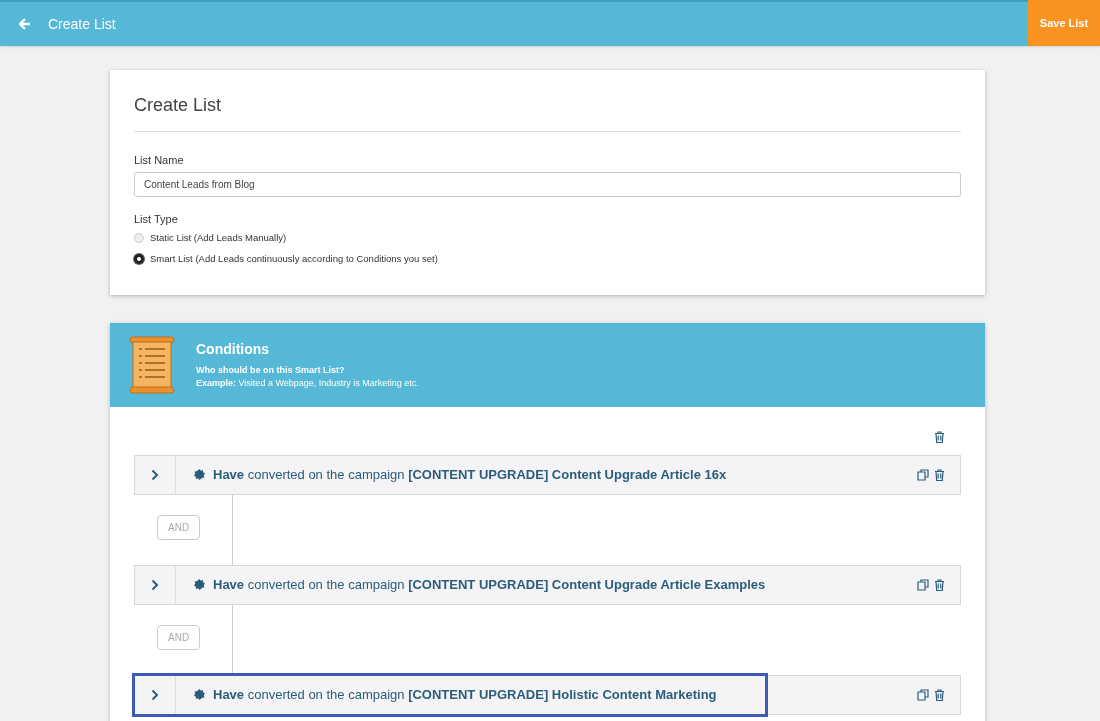  I want to click on radio-label: Smart List (Add Leads continuously according to Conditions you set), so click(294, 259).